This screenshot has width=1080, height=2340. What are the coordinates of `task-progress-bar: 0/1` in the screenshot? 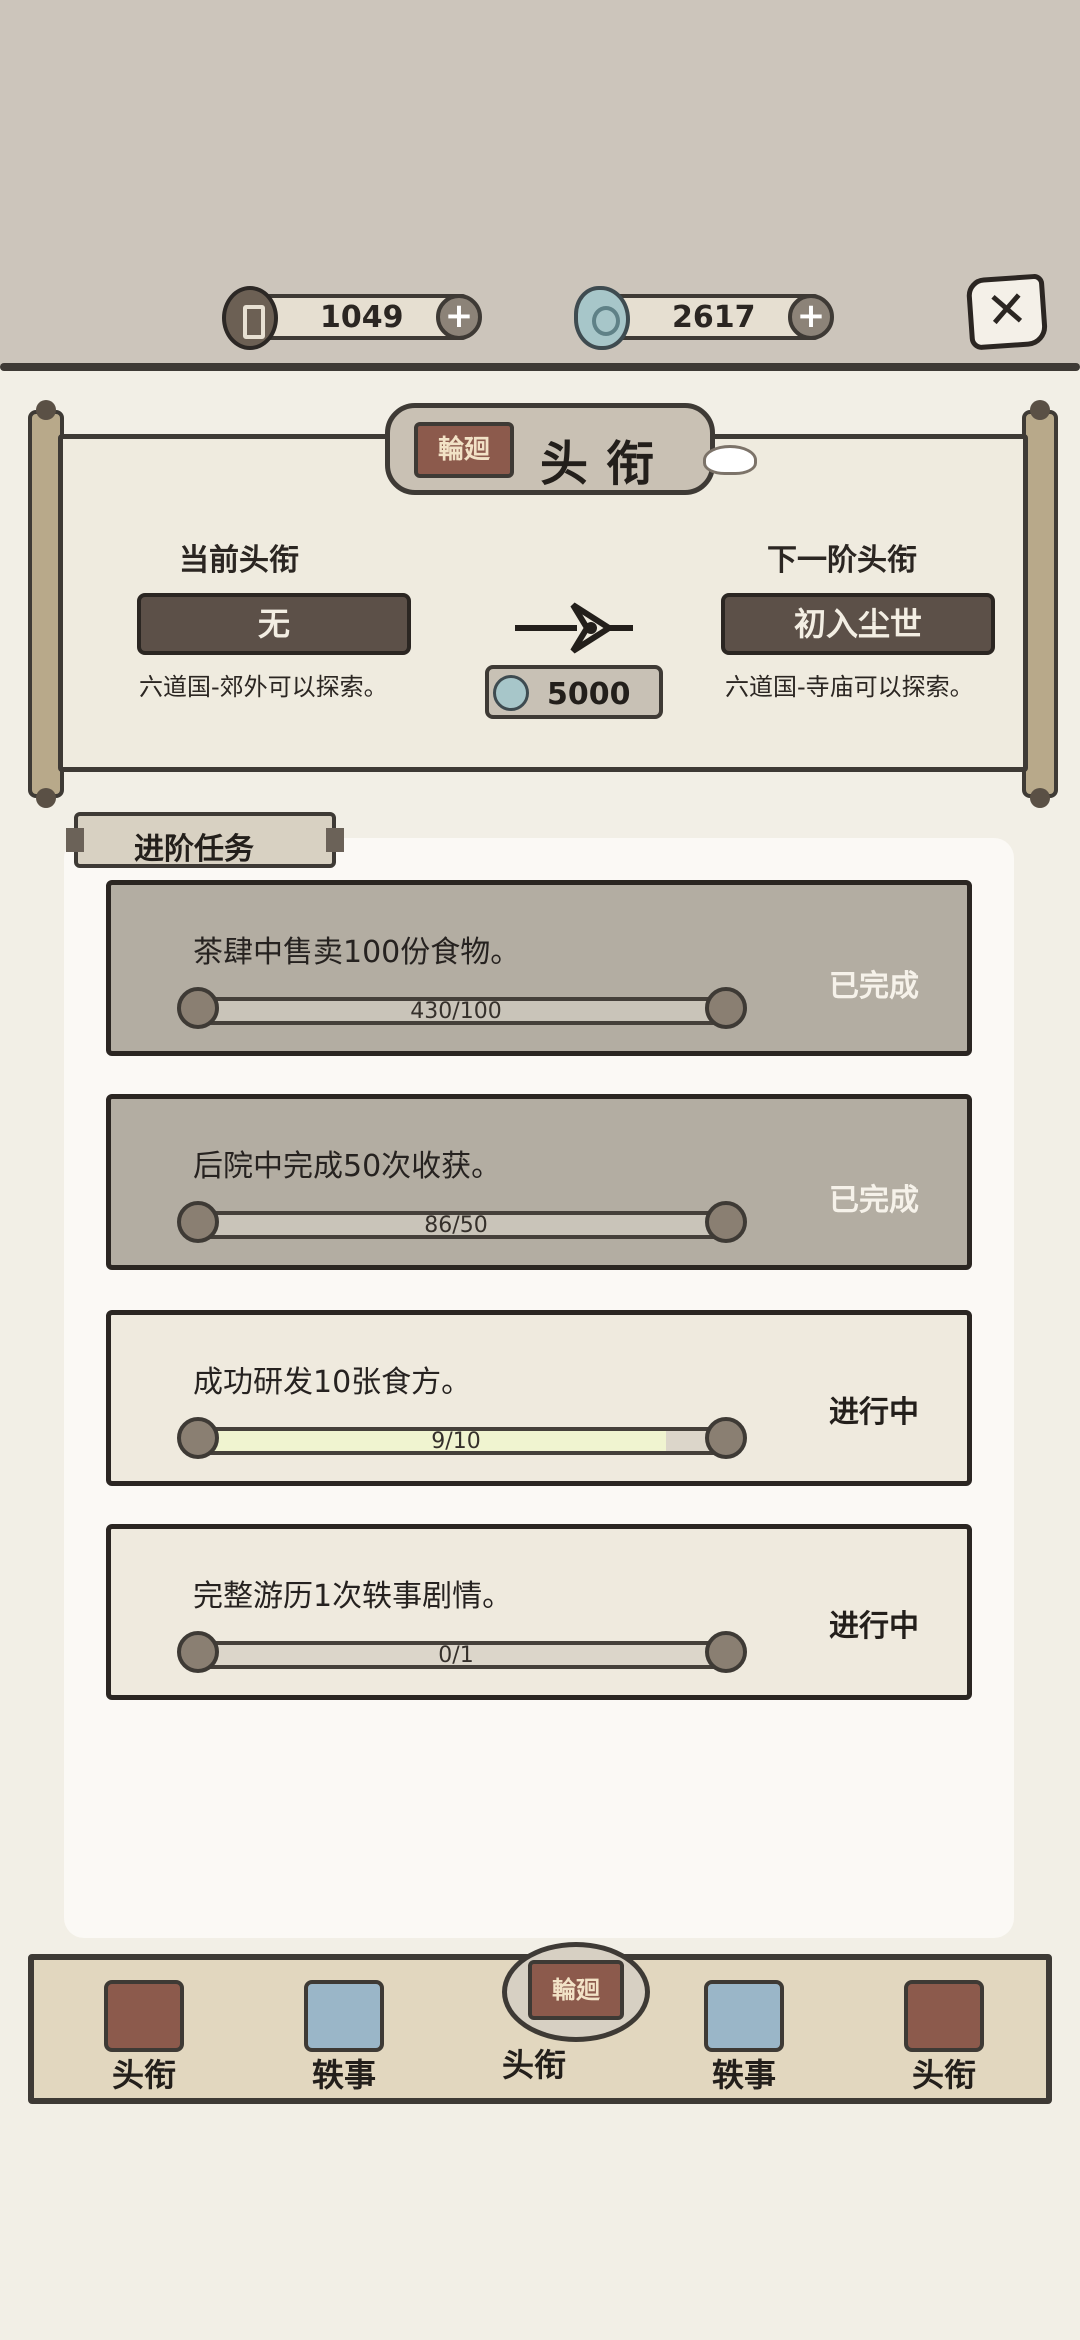 It's located at (456, 1655).